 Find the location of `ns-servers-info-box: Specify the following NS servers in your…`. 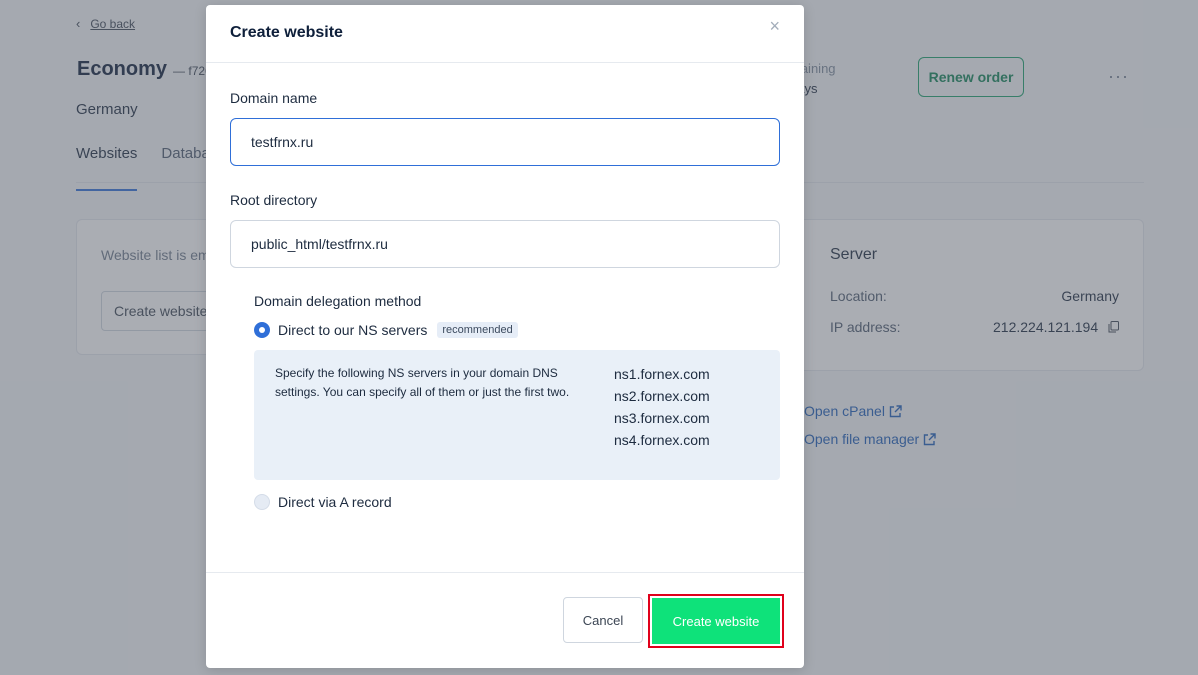

ns-servers-info-box: Specify the following NS servers in your… is located at coordinates (517, 415).